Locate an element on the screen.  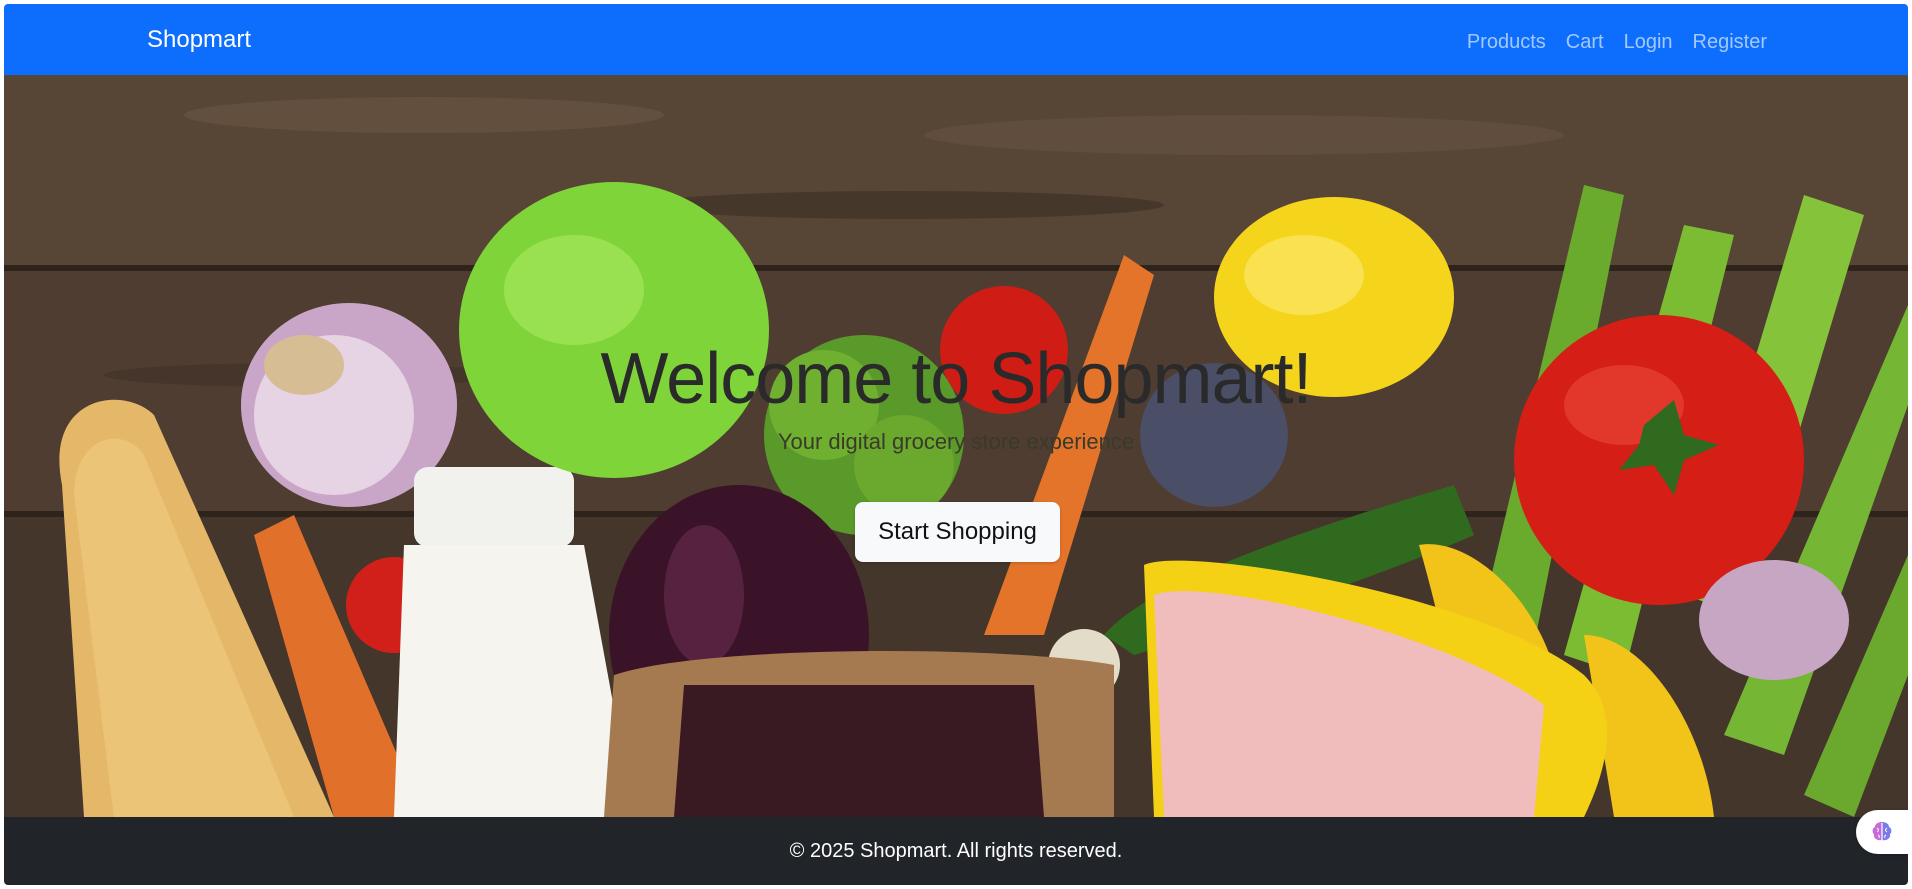
page-footer: © 2025 Shopmart. All rights reserved. is located at coordinates (956, 851).